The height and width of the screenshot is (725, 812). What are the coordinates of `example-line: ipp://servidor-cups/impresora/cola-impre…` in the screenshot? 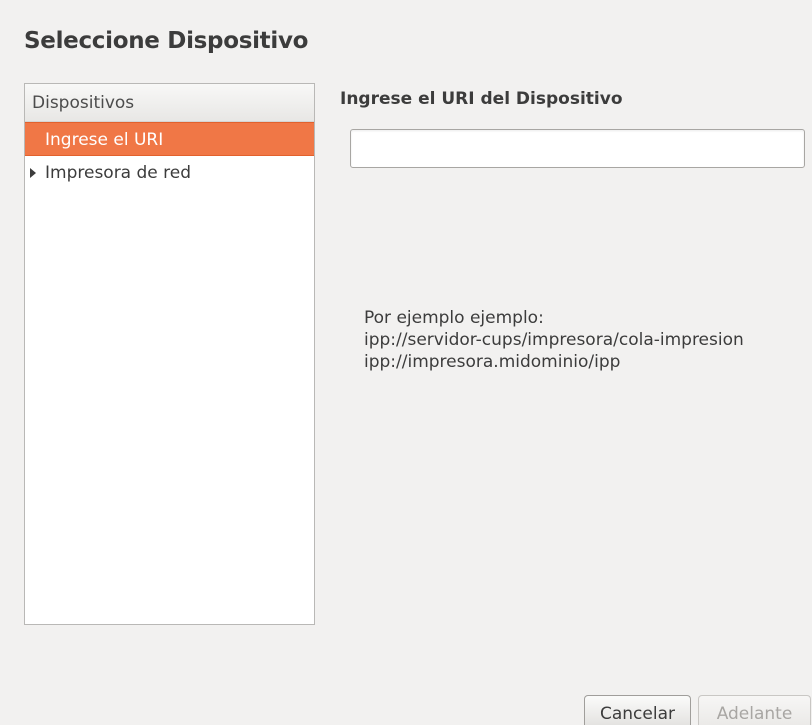 It's located at (554, 340).